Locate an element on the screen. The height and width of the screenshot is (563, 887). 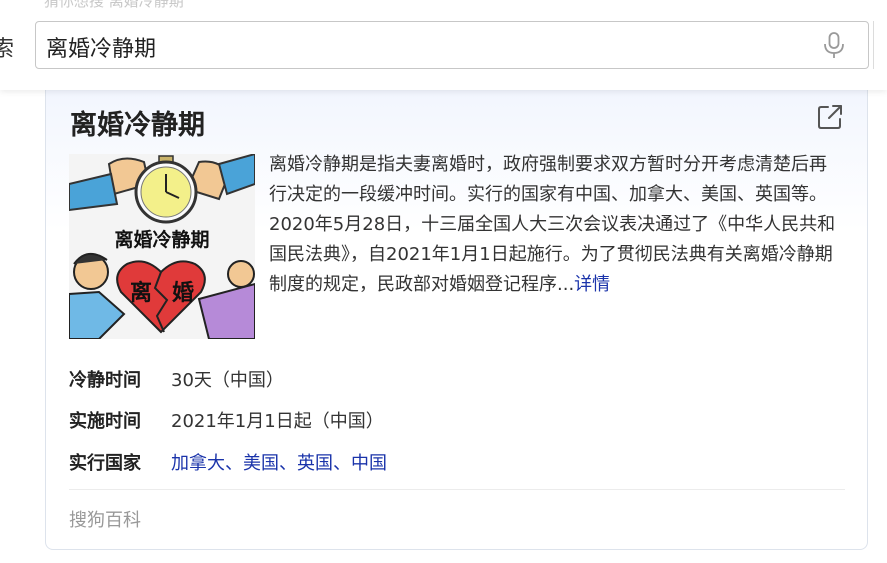
source-label: 搜狗百科 is located at coordinates (105, 519).